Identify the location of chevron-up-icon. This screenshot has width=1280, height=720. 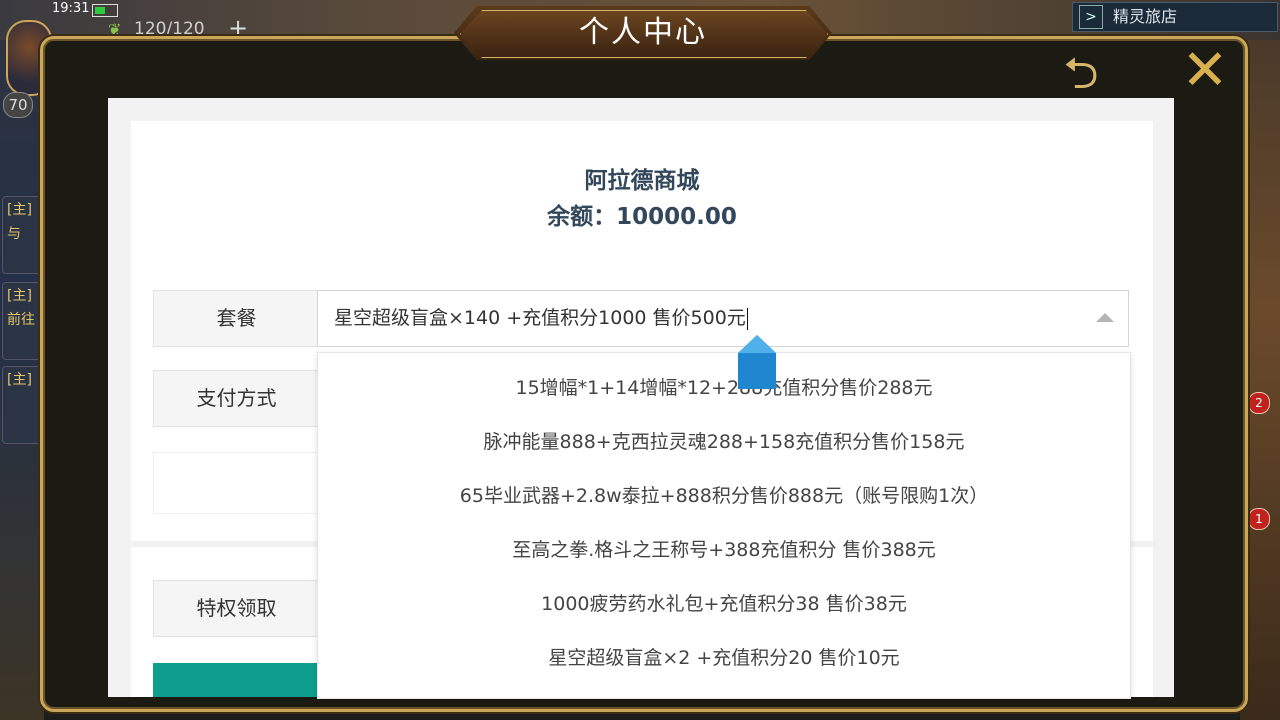
(1105, 317).